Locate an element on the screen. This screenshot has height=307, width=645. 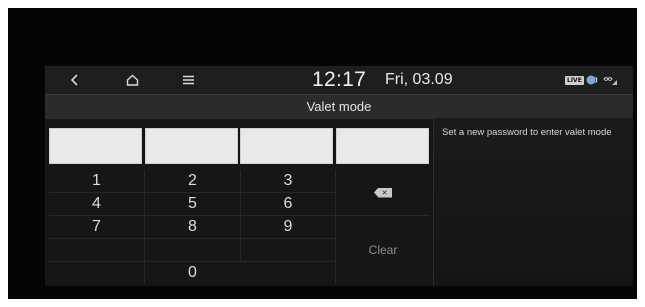
backspace-button: ✕ is located at coordinates (383, 192).